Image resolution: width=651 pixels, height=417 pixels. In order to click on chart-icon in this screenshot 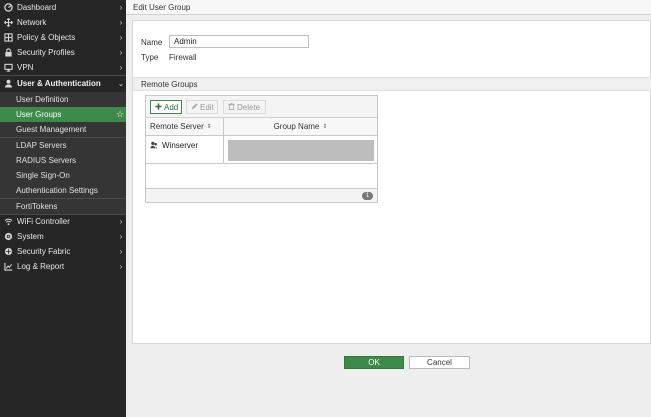, I will do `click(8, 266)`.